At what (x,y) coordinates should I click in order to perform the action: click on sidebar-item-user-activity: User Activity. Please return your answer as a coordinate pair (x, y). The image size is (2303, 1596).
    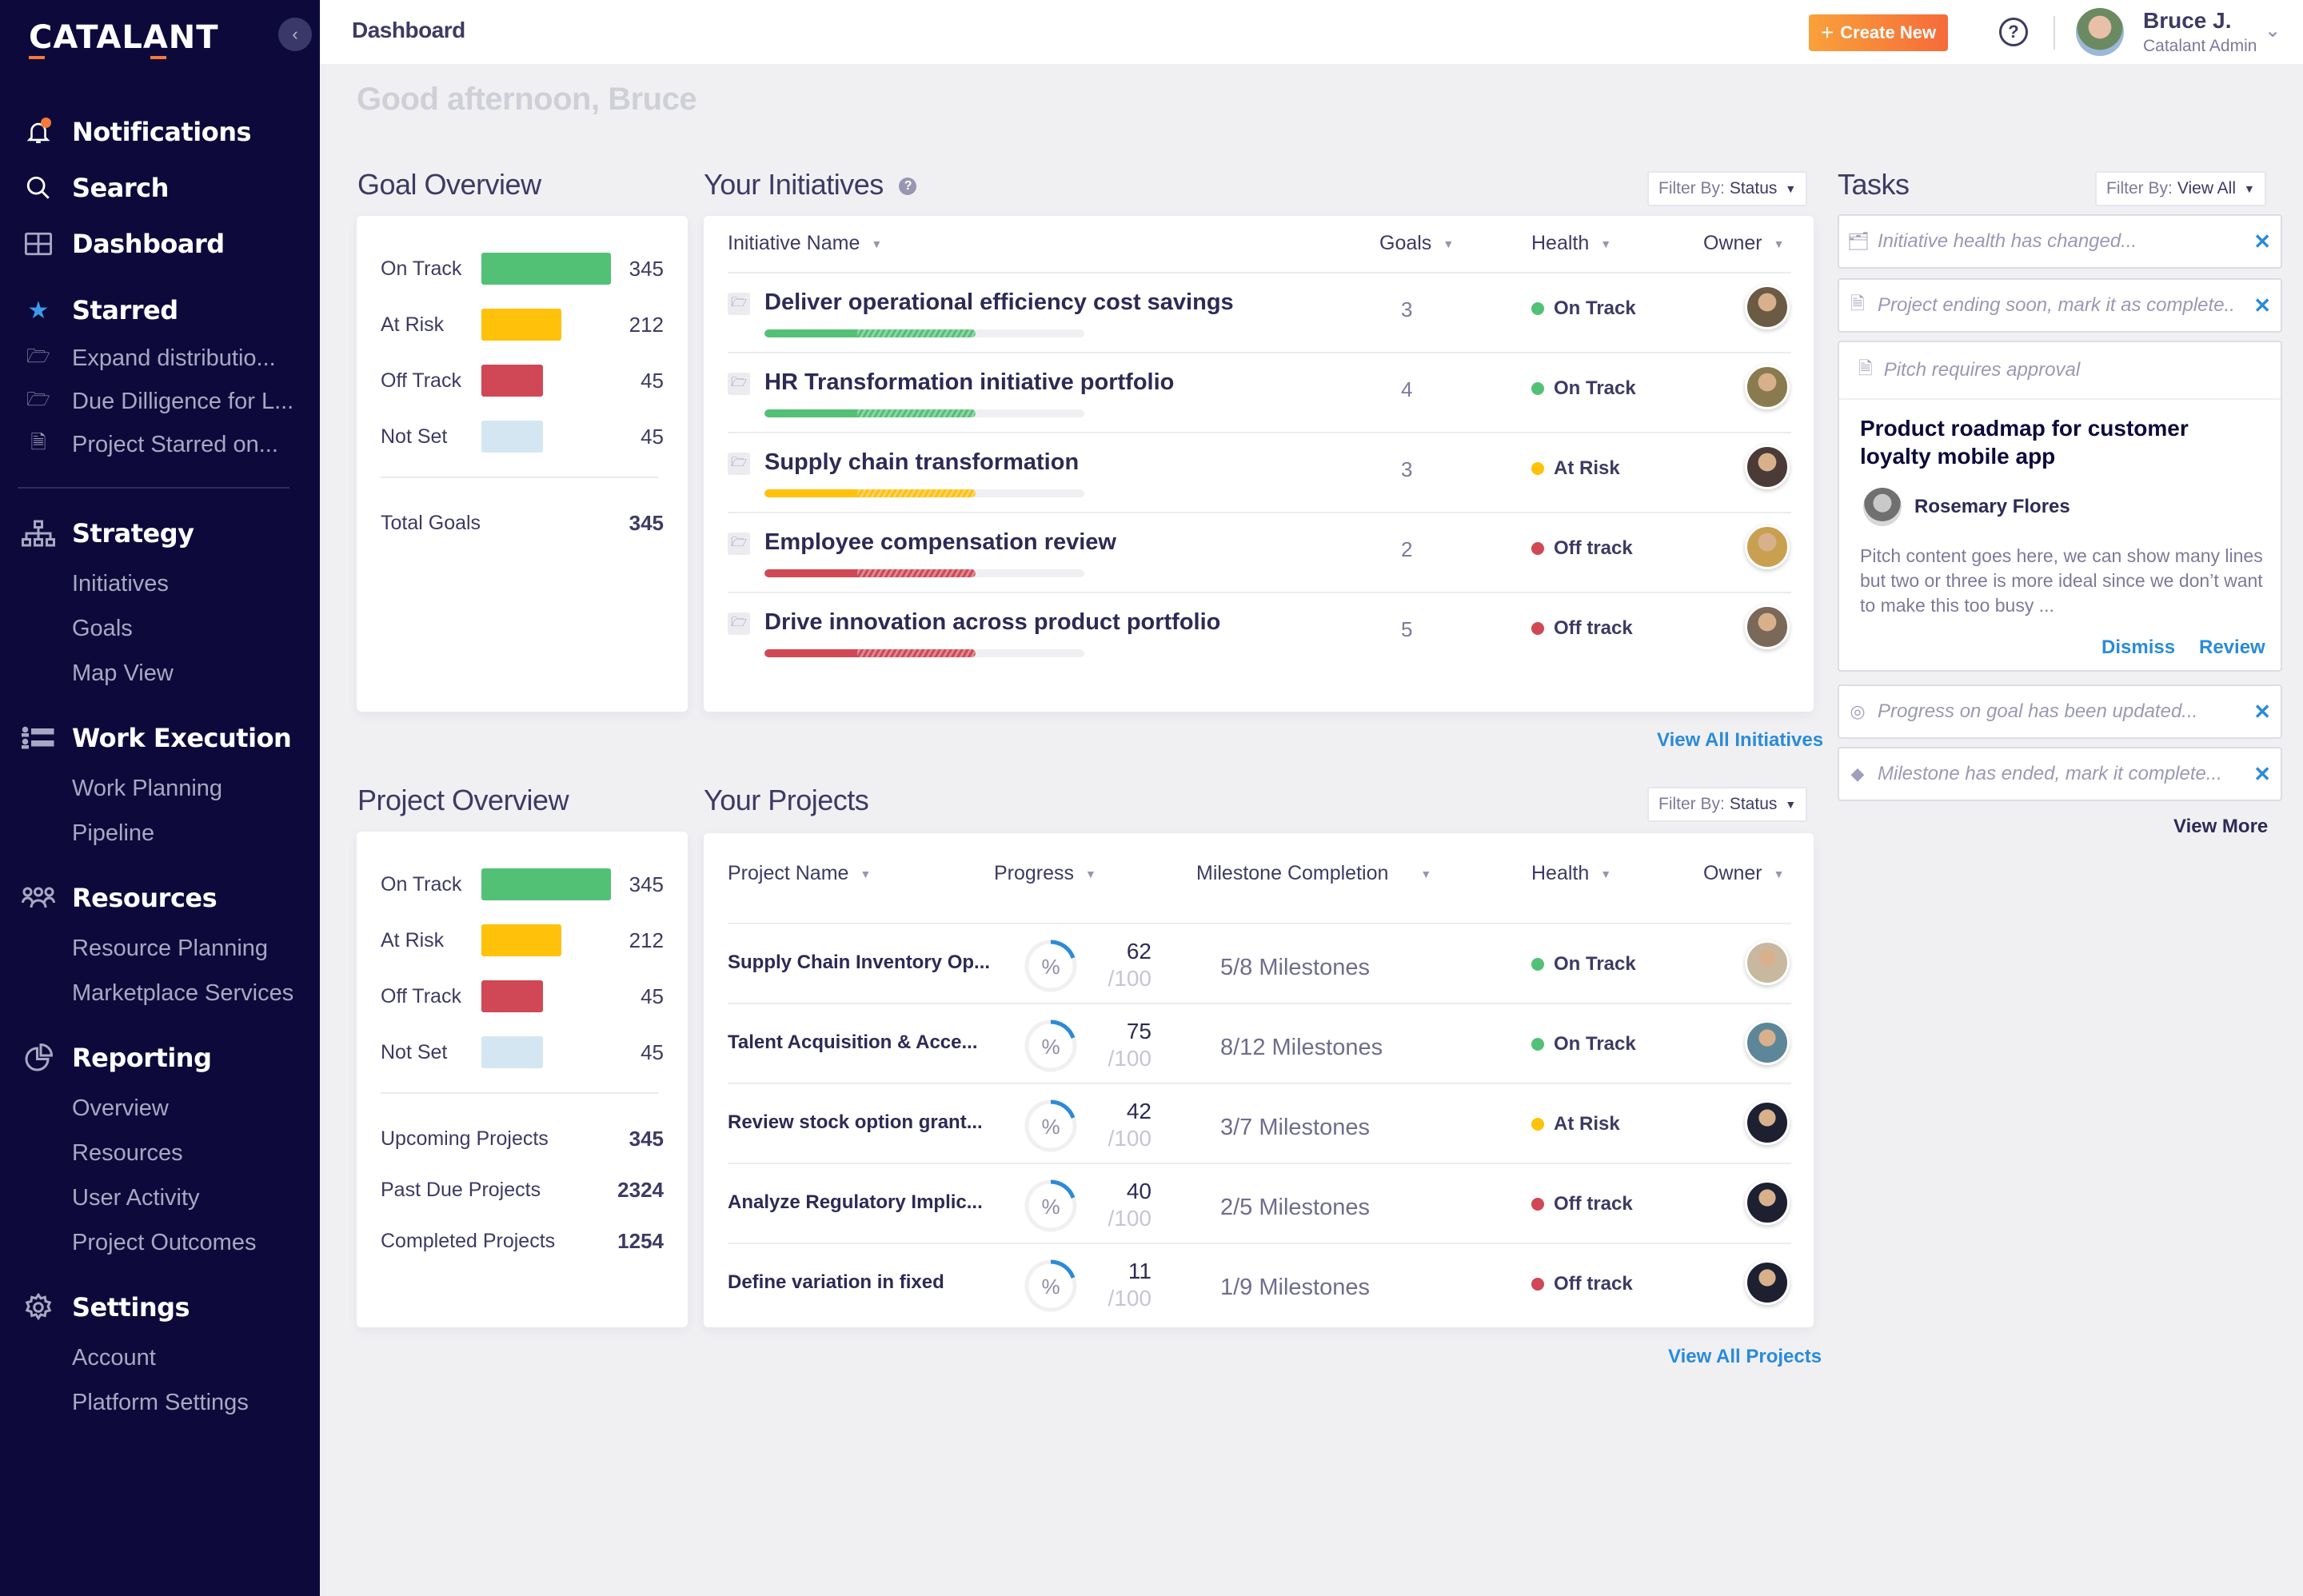
    Looking at the image, I should click on (160, 1197).